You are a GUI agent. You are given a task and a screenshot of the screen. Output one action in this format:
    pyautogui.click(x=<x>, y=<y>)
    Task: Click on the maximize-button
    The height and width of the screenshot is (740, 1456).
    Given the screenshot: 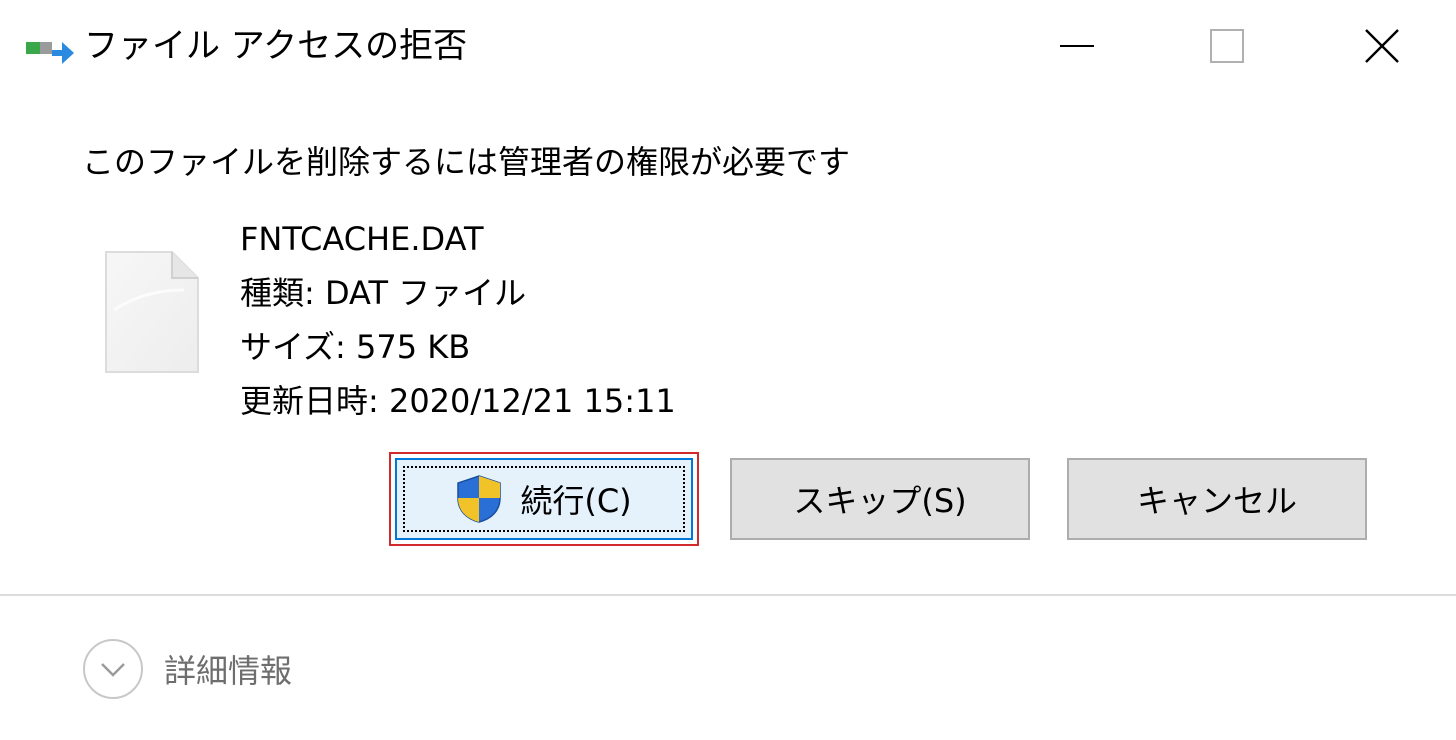 What is the action you would take?
    pyautogui.click(x=1227, y=46)
    